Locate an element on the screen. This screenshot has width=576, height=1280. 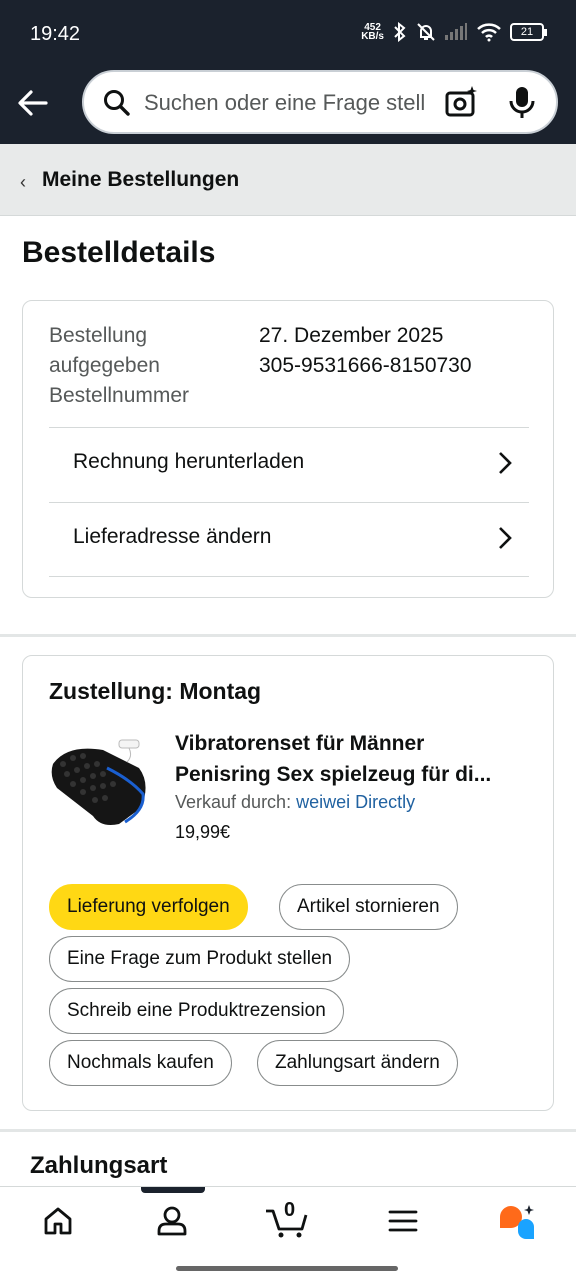
ask-question-button: Eine Frage zum Produkt stellen is located at coordinates (200, 959).